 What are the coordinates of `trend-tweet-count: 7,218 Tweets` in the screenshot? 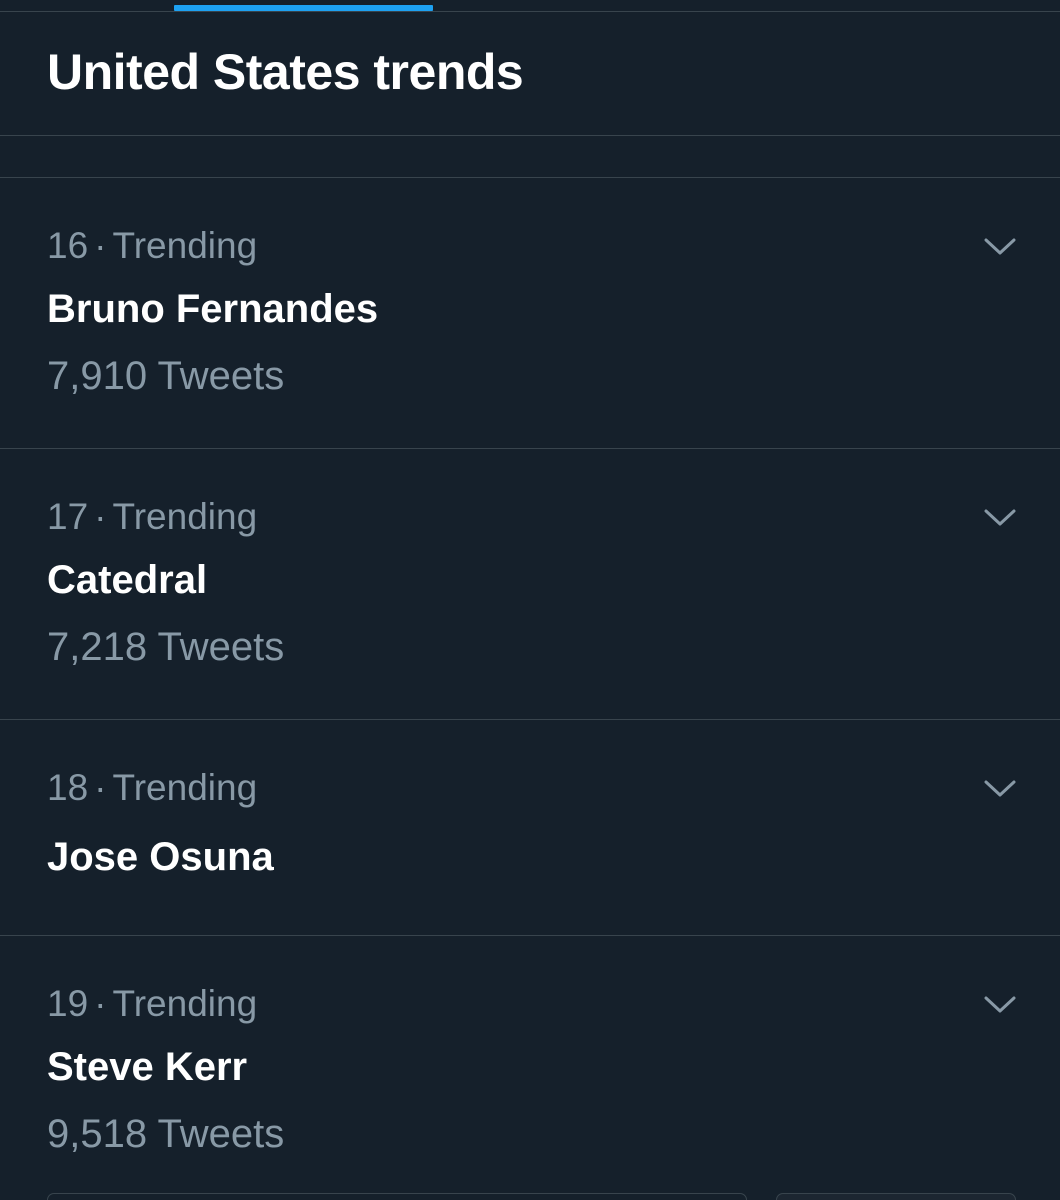 It's located at (166, 647).